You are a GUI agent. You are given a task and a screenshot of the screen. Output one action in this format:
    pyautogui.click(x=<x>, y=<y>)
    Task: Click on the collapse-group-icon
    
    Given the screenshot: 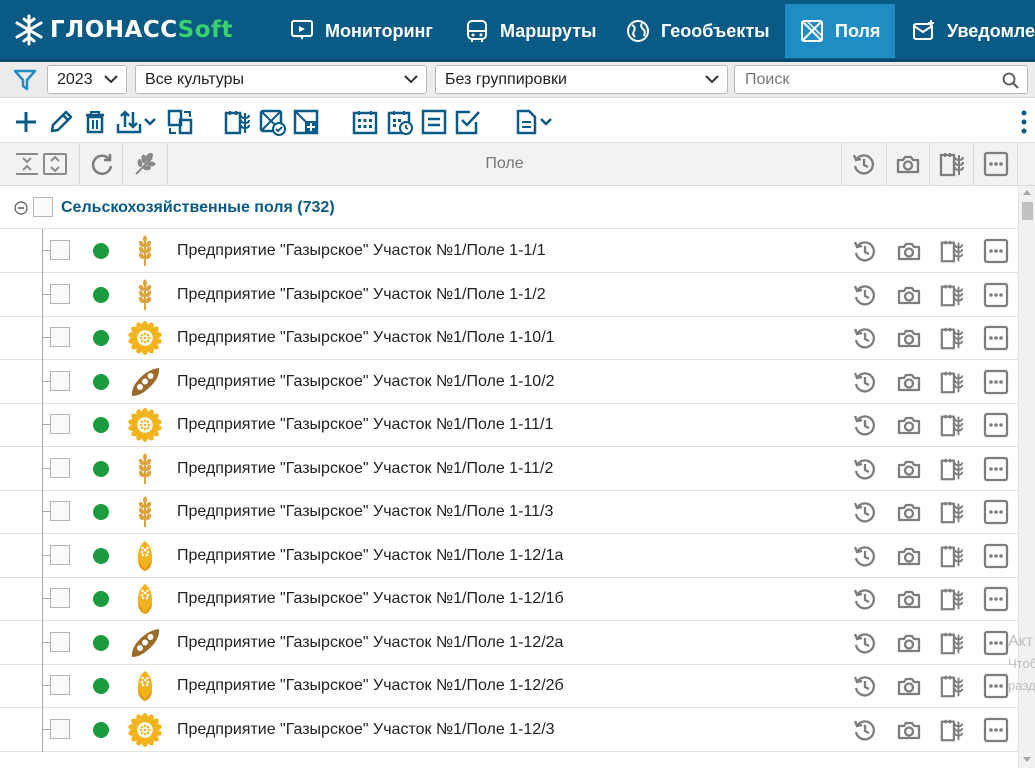 What is the action you would take?
    pyautogui.click(x=21, y=208)
    